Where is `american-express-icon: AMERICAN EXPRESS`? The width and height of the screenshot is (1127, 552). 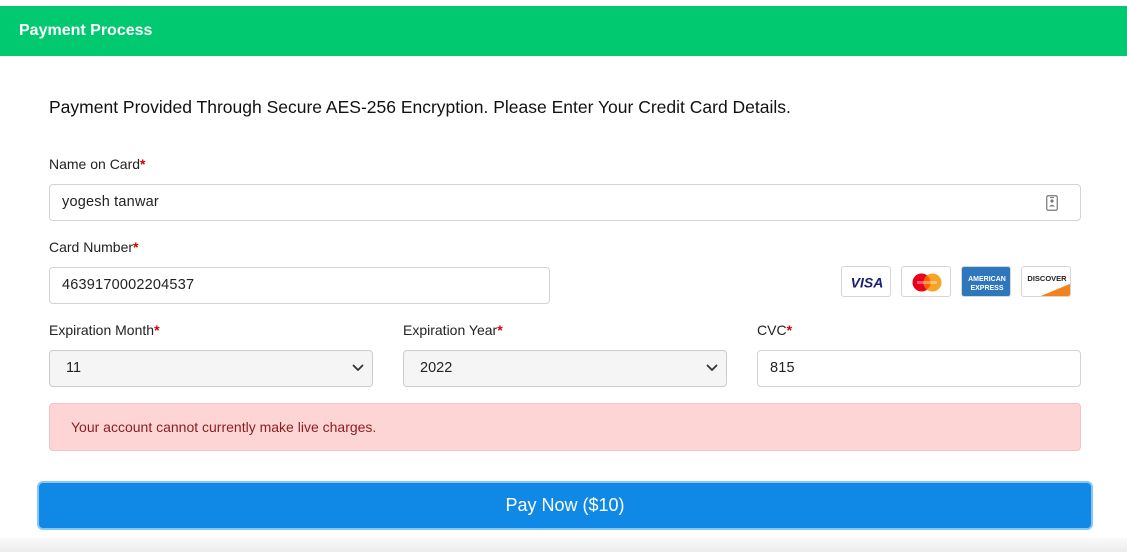
american-express-icon: AMERICAN EXPRESS is located at coordinates (986, 281).